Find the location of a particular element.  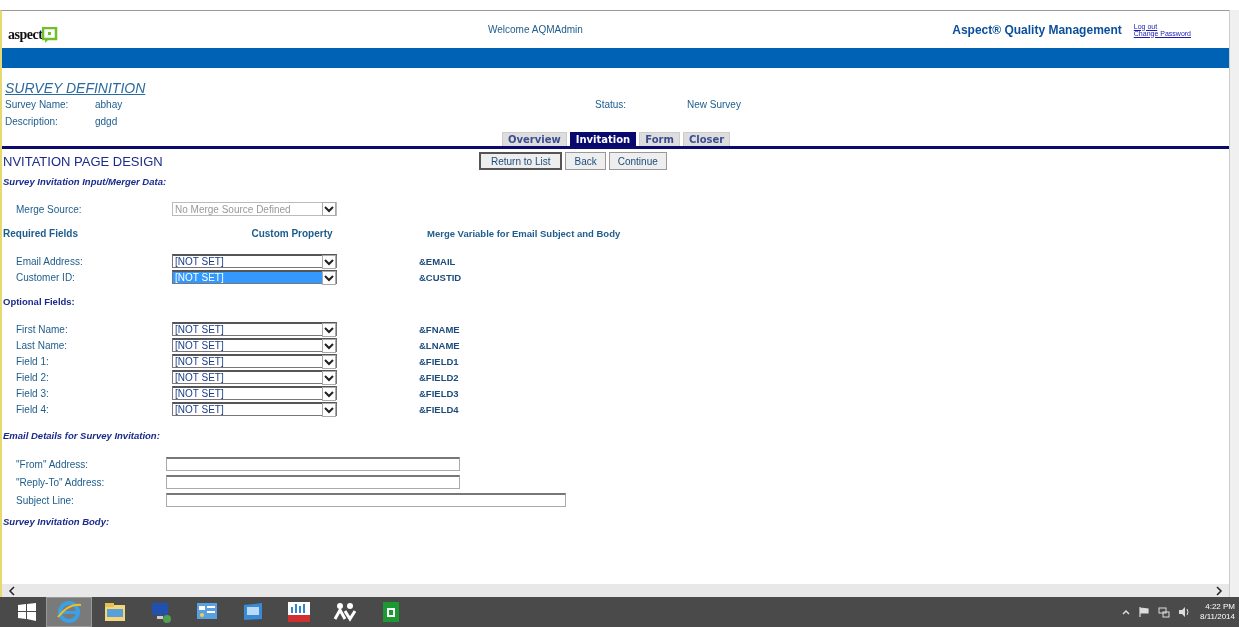

network-icon is located at coordinates (1164, 612).